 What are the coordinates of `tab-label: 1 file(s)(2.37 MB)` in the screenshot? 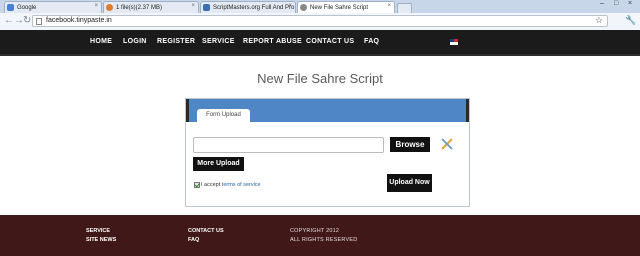 It's located at (139, 7).